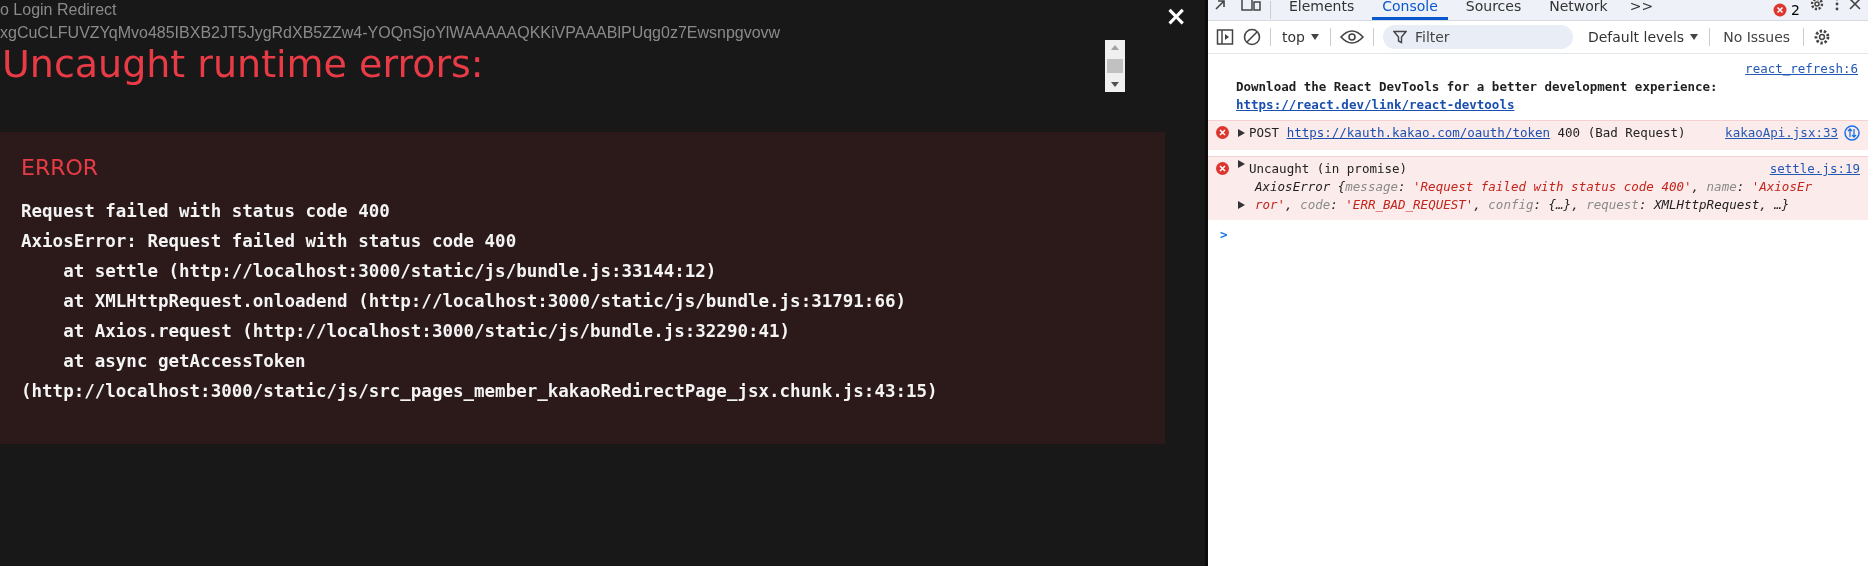  Describe the element at coordinates (1300, 37) in the screenshot. I see `context-dropdown: top` at that location.